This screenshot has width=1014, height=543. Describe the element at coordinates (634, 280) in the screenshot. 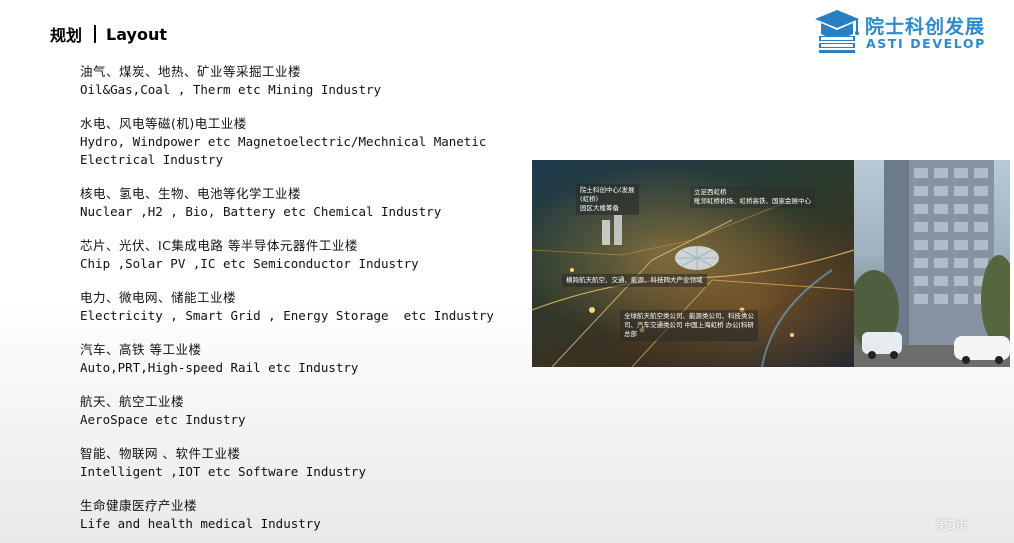

I see `map-label-industries: 横跨航天航空、交通、能源、科技四大产业领域` at that location.